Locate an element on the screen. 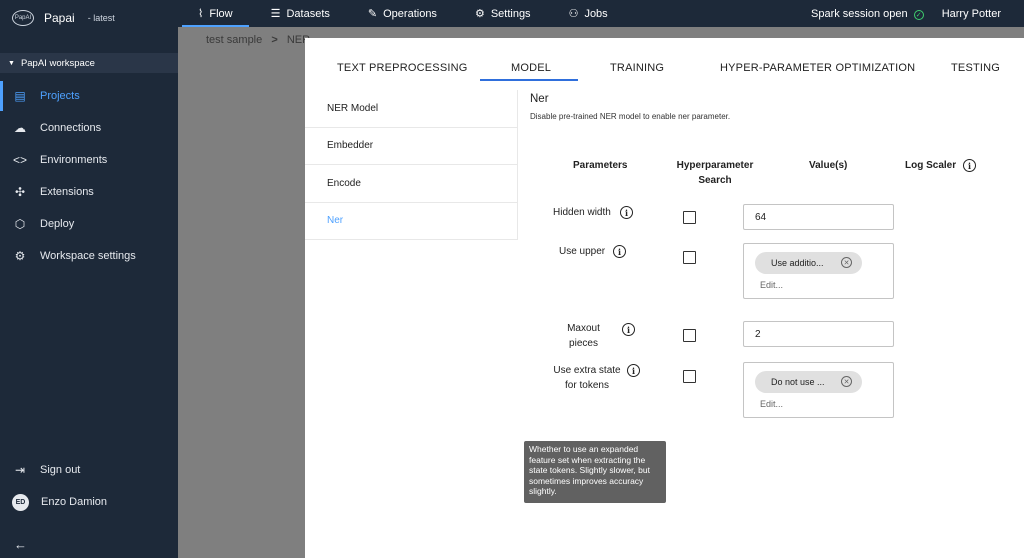  hidden-width-input: 64 is located at coordinates (818, 217).